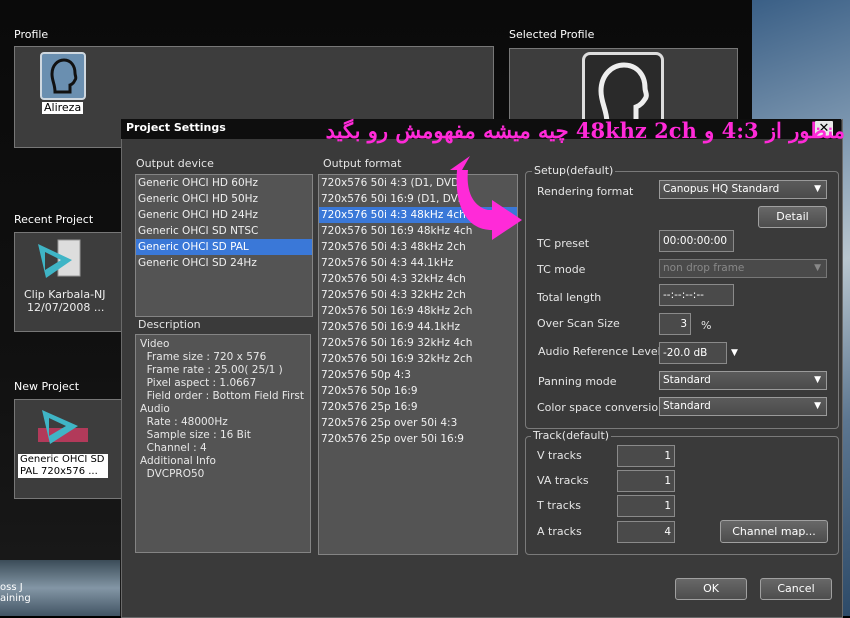 Image resolution: width=850 pixels, height=618 pixels. I want to click on output-format-item: 720x576 25p over 50i 4:3, so click(418, 423).